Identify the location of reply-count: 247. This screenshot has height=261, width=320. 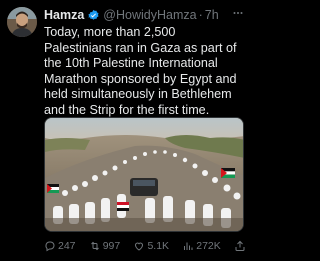
(67, 246).